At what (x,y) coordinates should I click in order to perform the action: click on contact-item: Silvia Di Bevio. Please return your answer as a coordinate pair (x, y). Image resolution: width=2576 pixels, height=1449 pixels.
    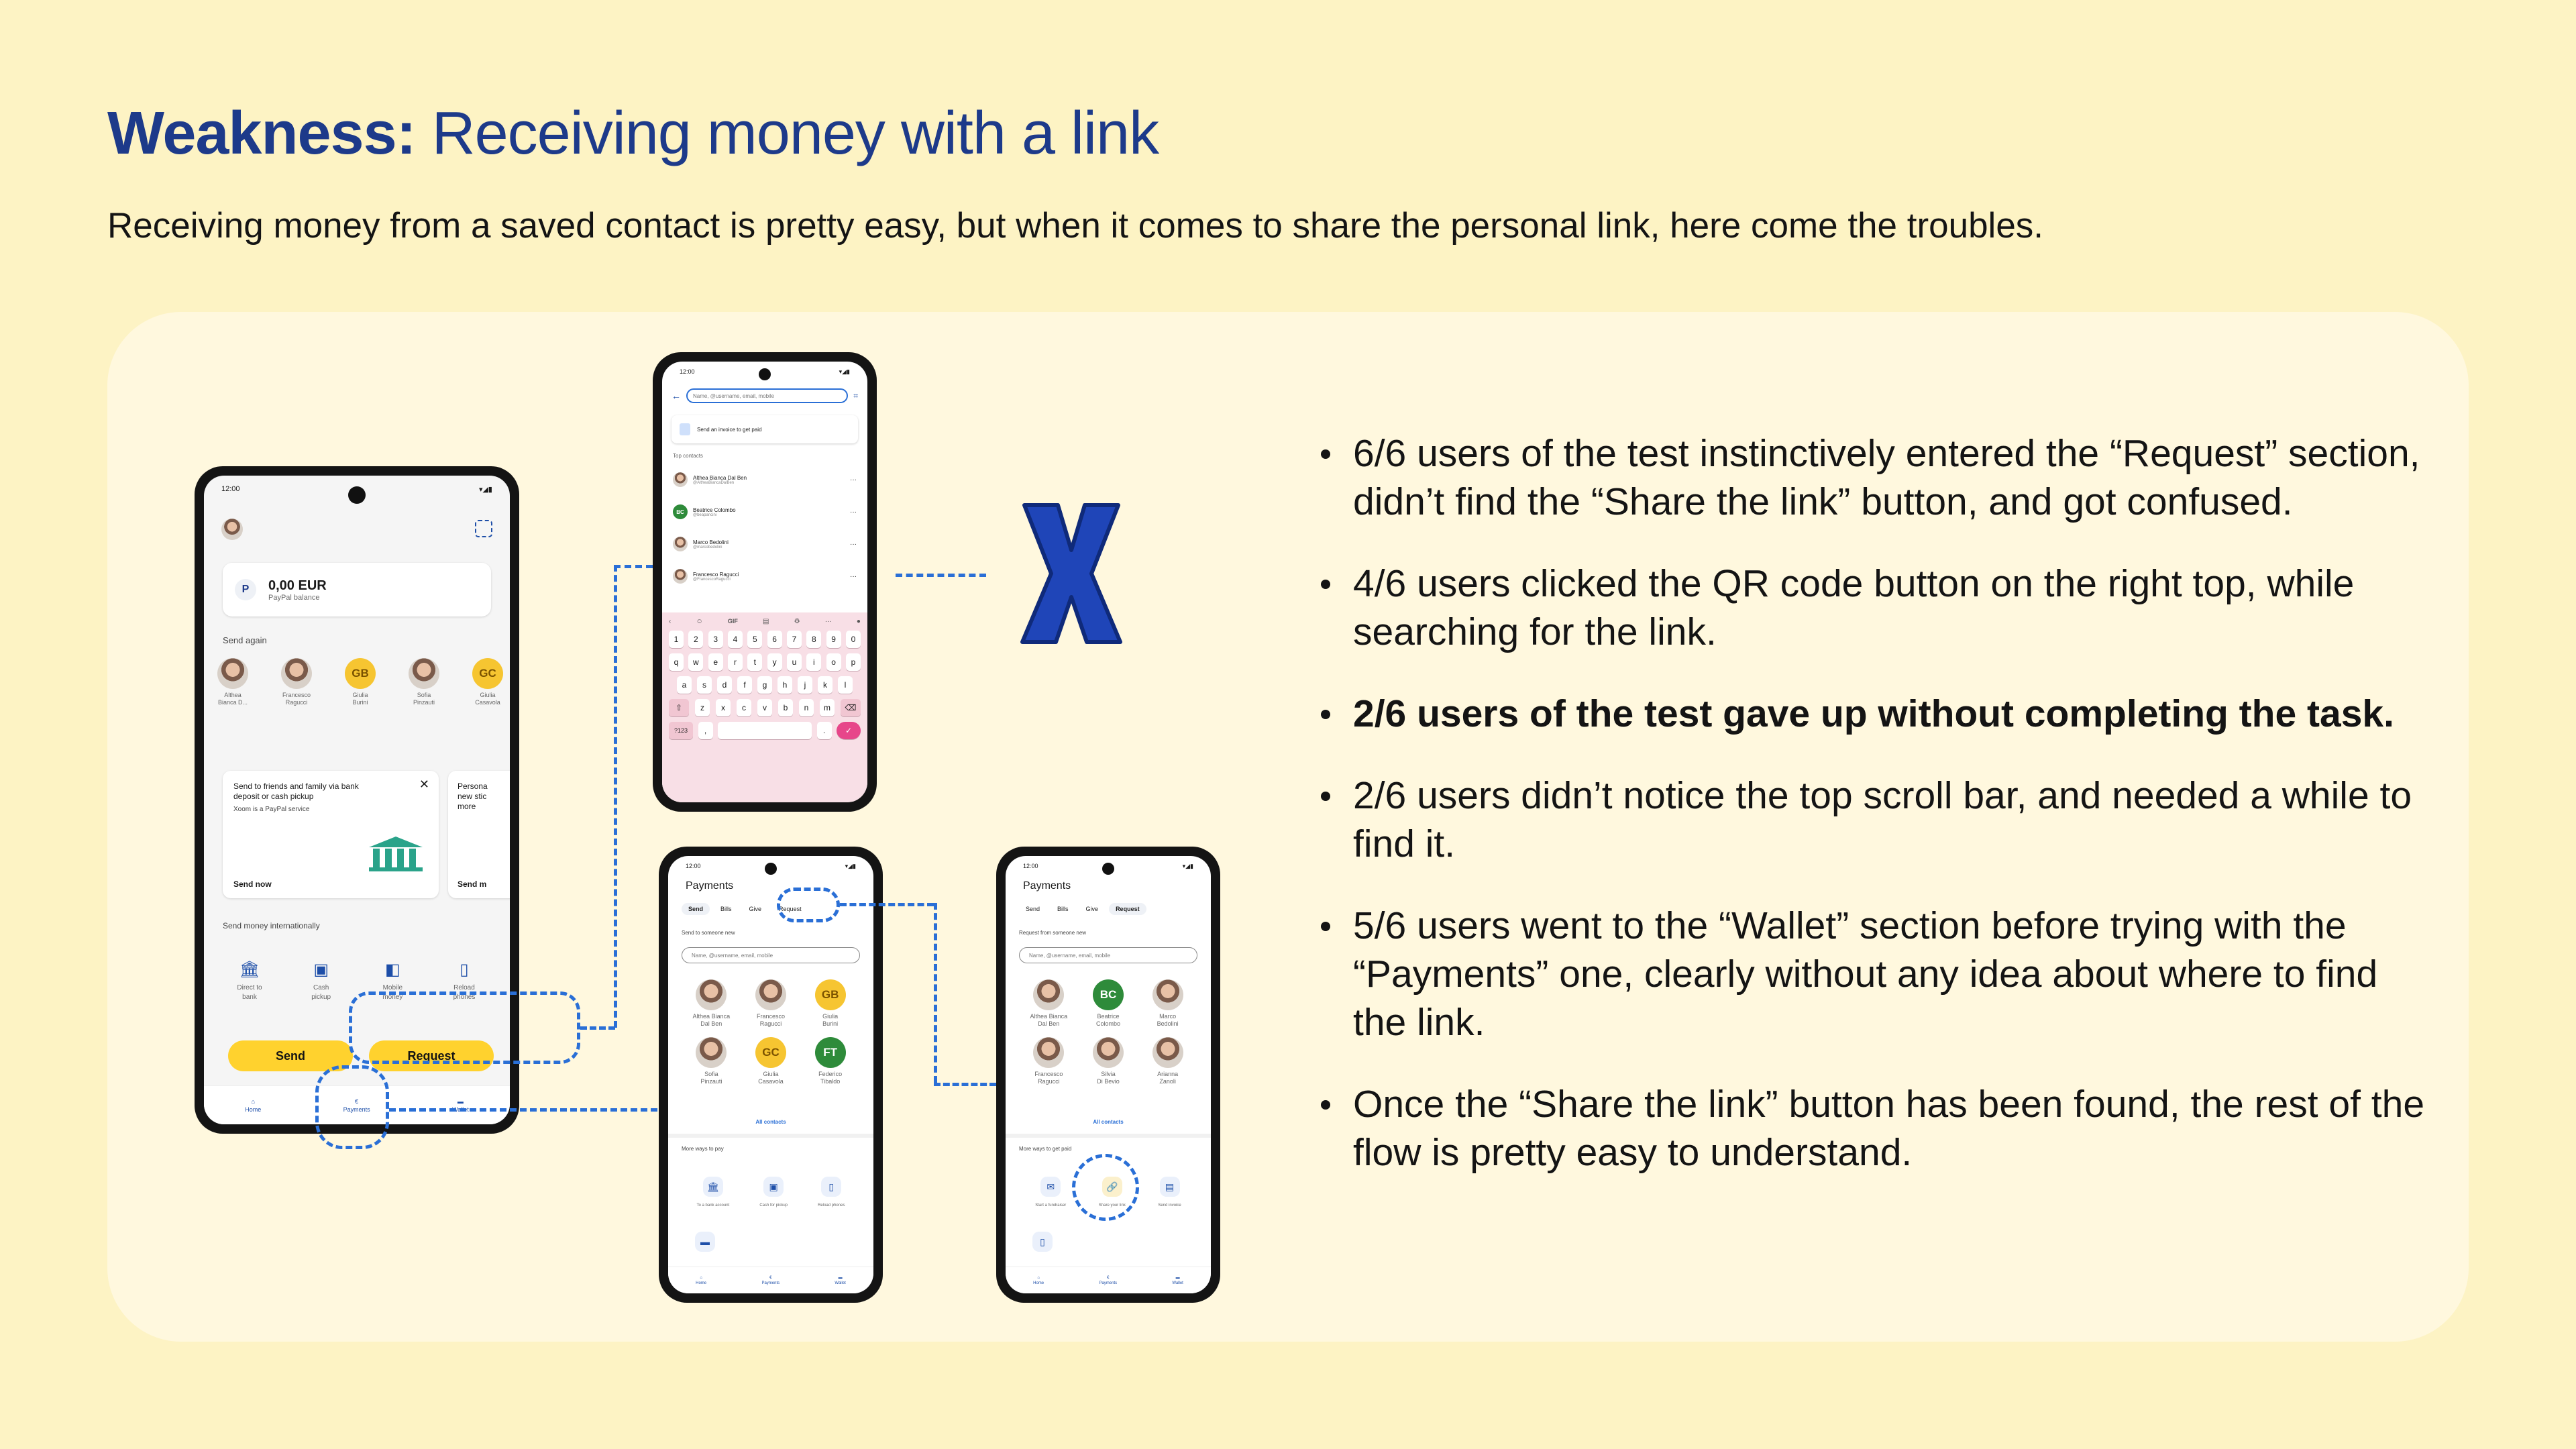
    Looking at the image, I should click on (1108, 1061).